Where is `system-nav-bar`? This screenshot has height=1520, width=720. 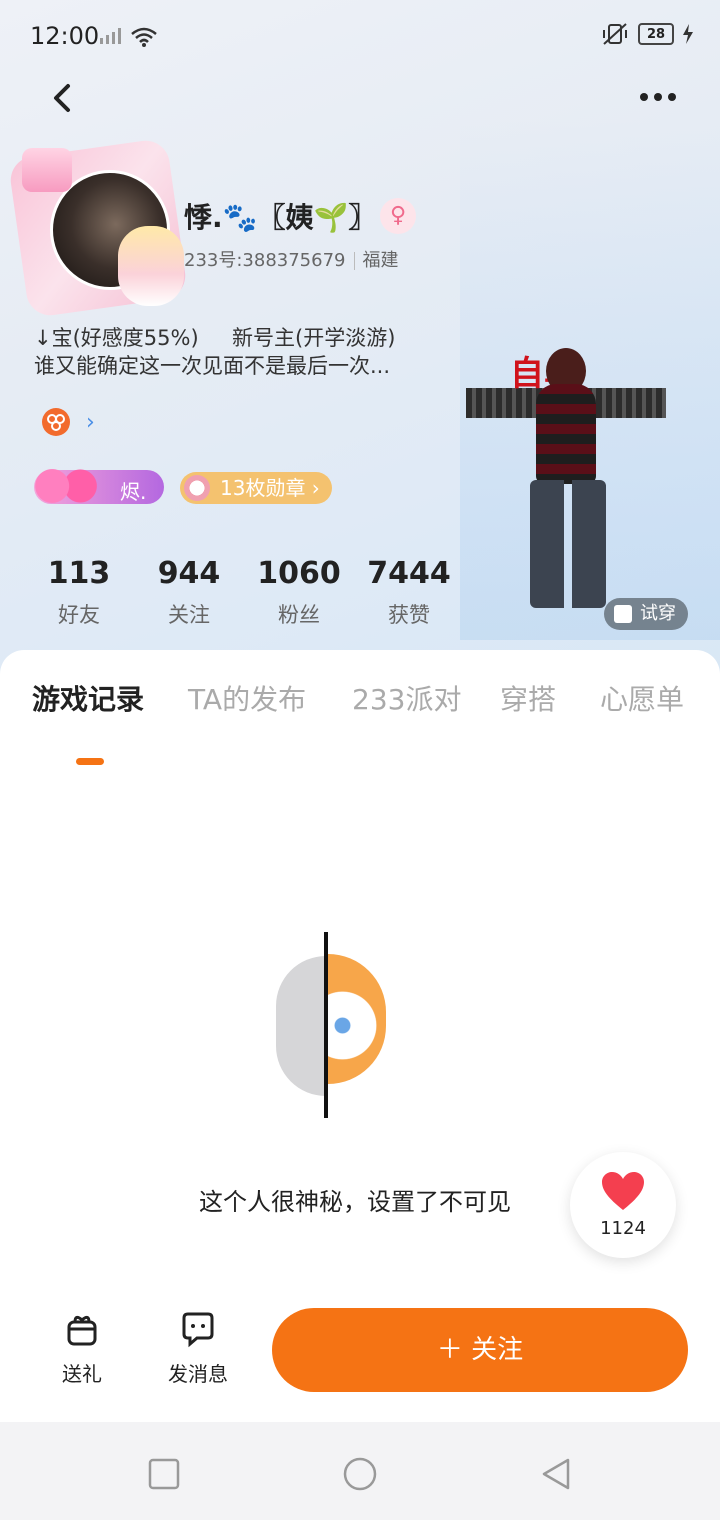
system-nav-bar is located at coordinates (360, 1471).